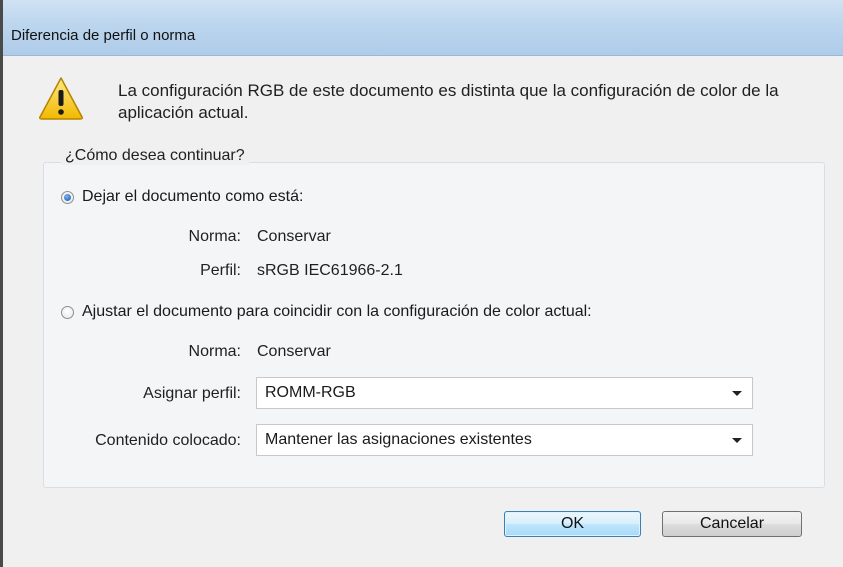  What do you see at coordinates (294, 351) in the screenshot?
I see `adjust-policy-value: Conservar` at bounding box center [294, 351].